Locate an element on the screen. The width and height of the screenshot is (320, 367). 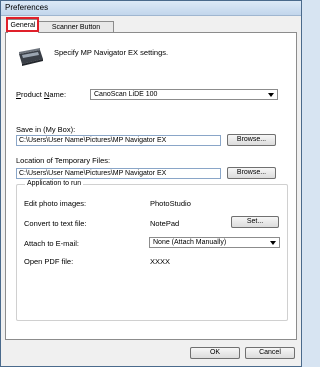
open-pdf-label: Open PDF file: is located at coordinates (49, 261).